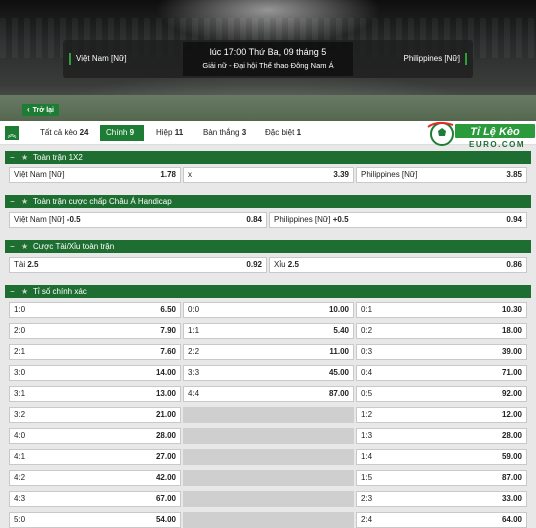 The image size is (536, 528). I want to click on tab-half-count: 11, so click(179, 132).